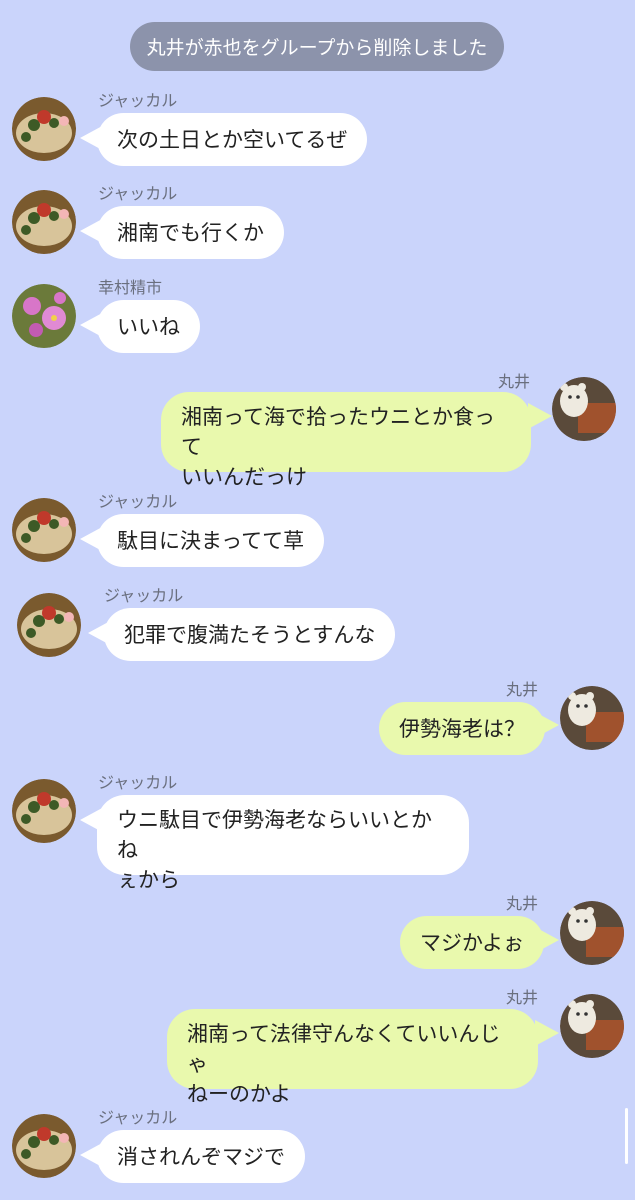  I want to click on message-bubble: いいね, so click(148, 326).